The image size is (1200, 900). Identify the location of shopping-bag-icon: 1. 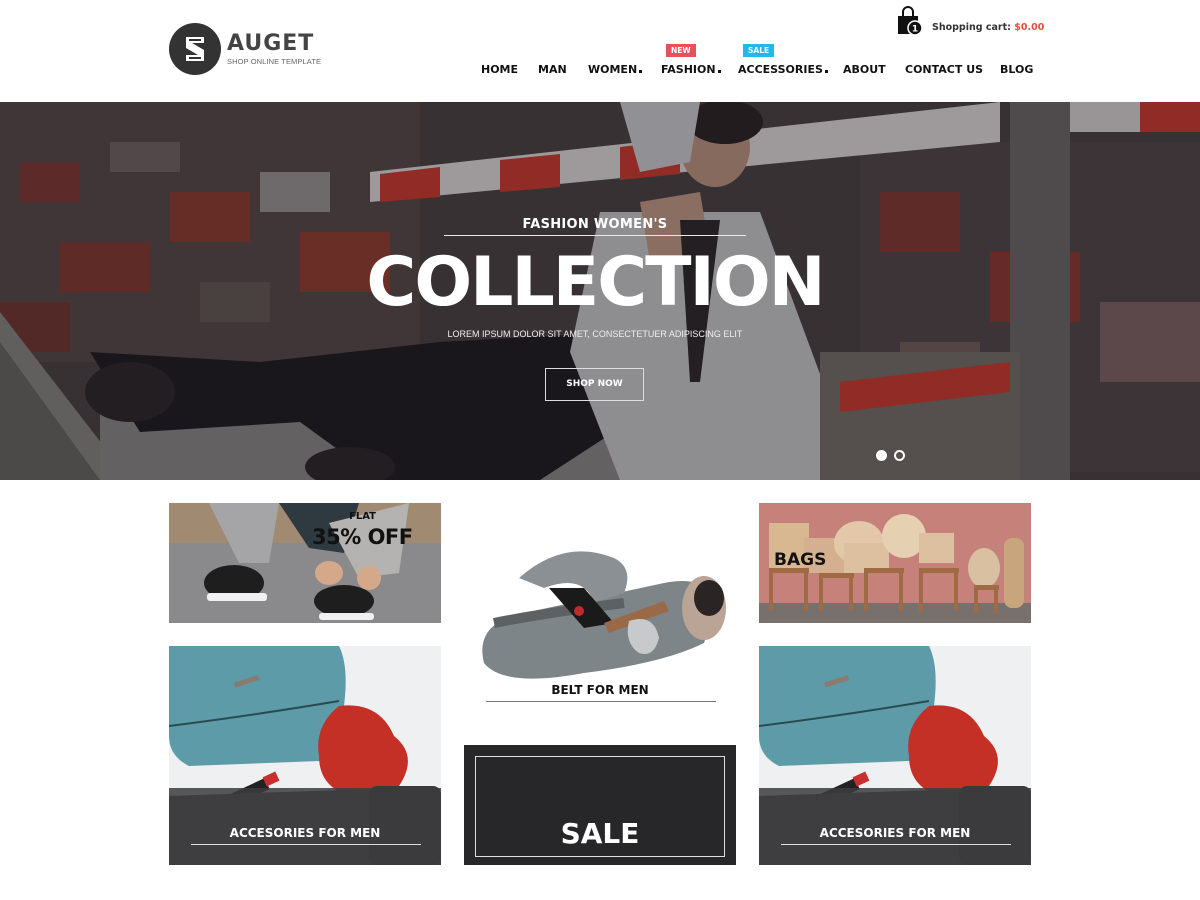
(910, 21).